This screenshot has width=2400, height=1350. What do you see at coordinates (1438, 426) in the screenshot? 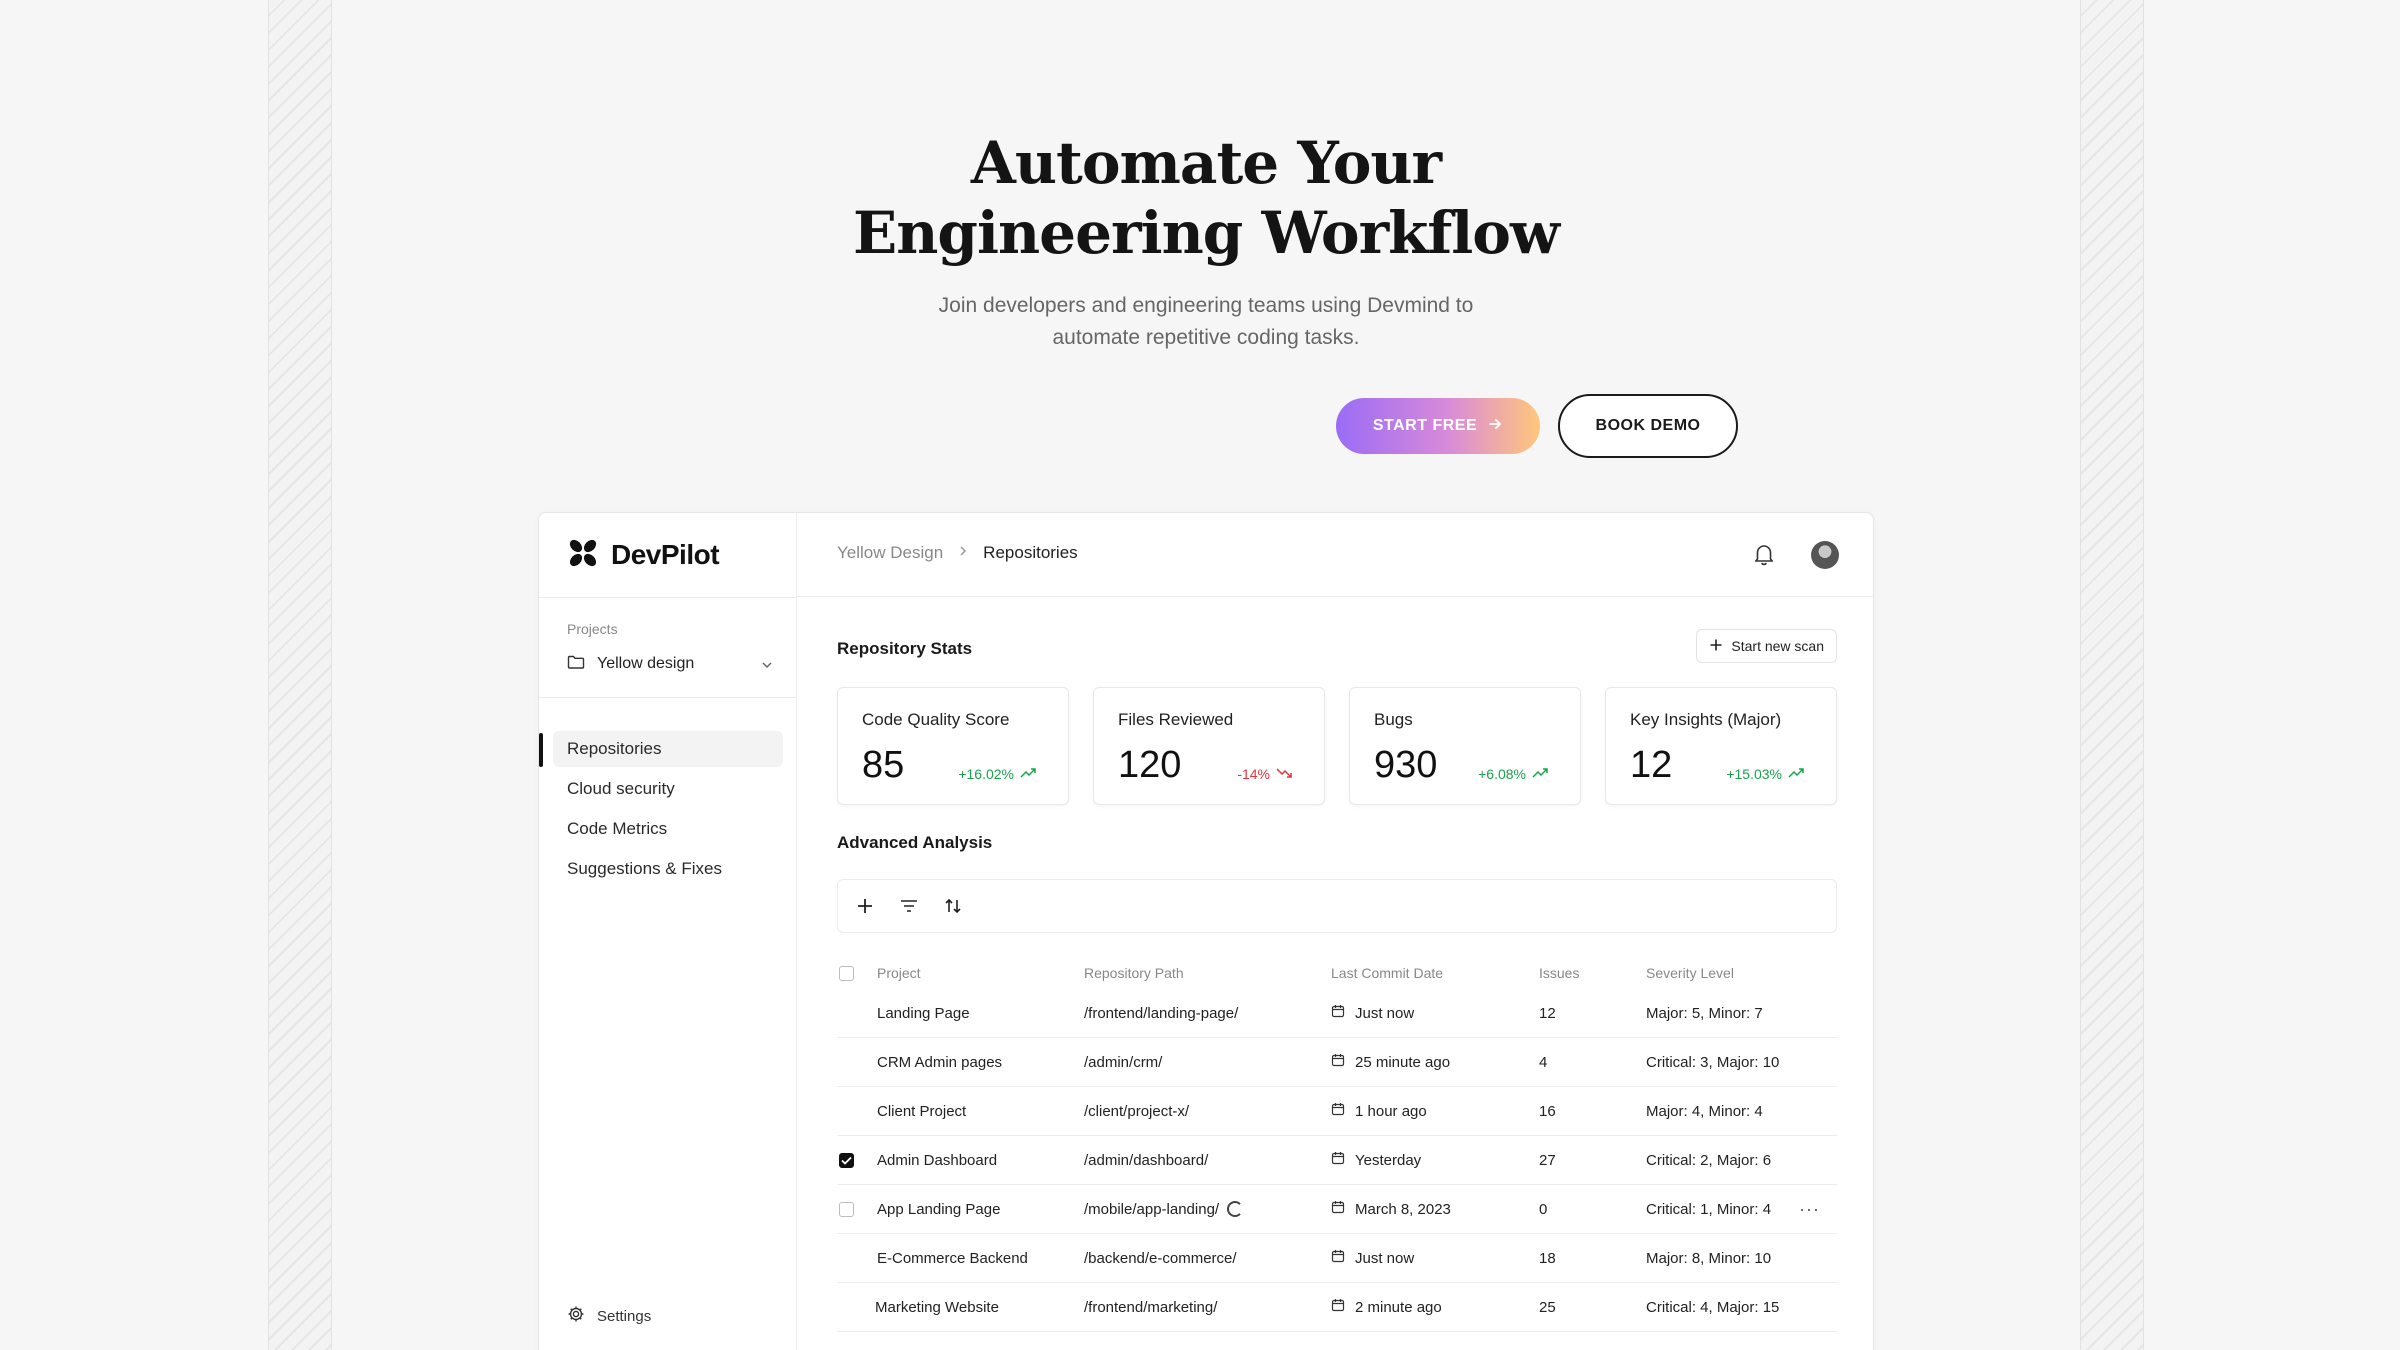
I see `start-free-button: START FREE` at bounding box center [1438, 426].